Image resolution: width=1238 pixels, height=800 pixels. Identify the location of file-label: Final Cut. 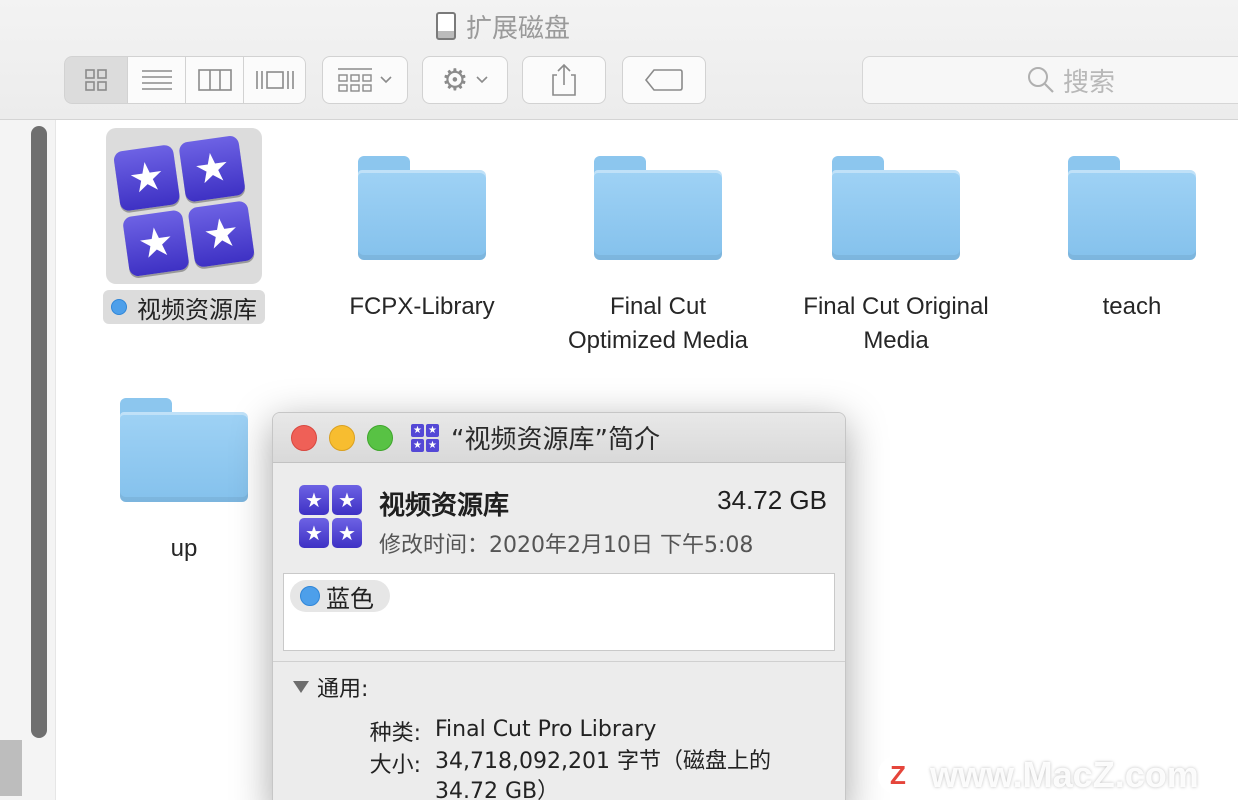
(658, 306).